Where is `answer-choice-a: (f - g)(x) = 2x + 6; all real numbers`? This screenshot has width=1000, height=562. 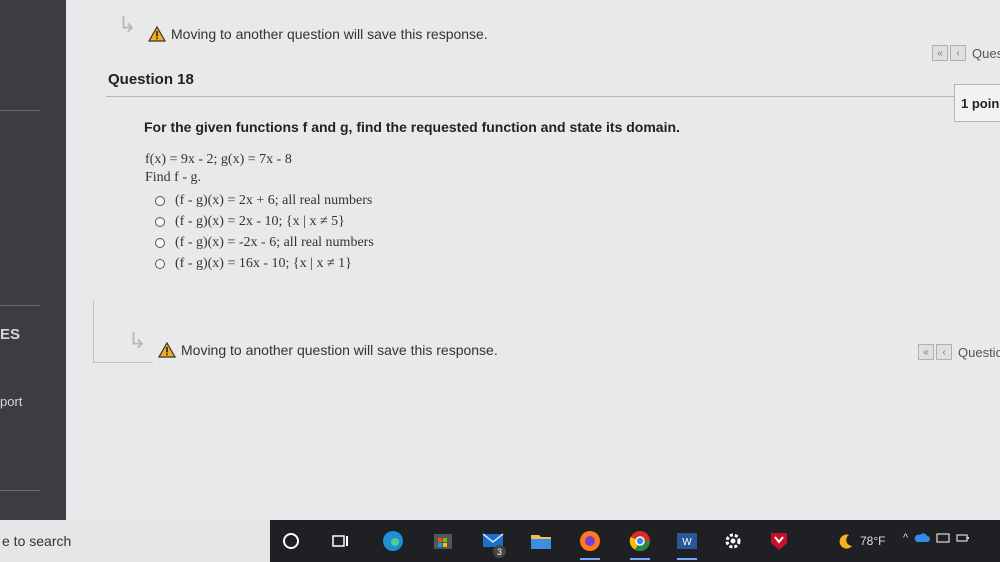 answer-choice-a: (f - g)(x) = 2x + 6; all real numbers is located at coordinates (264, 200).